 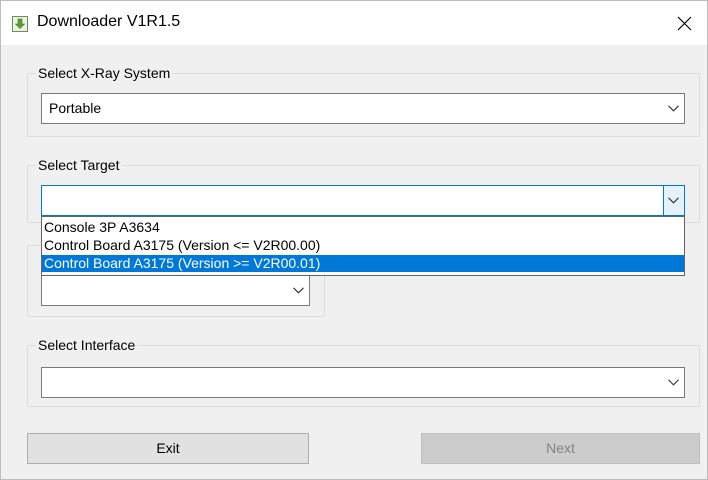 What do you see at coordinates (175, 290) in the screenshot?
I see `hidden-select` at bounding box center [175, 290].